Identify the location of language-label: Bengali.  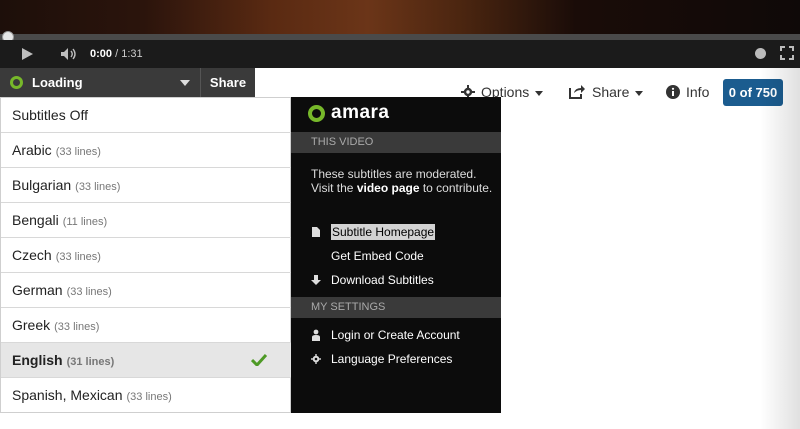
(35, 220).